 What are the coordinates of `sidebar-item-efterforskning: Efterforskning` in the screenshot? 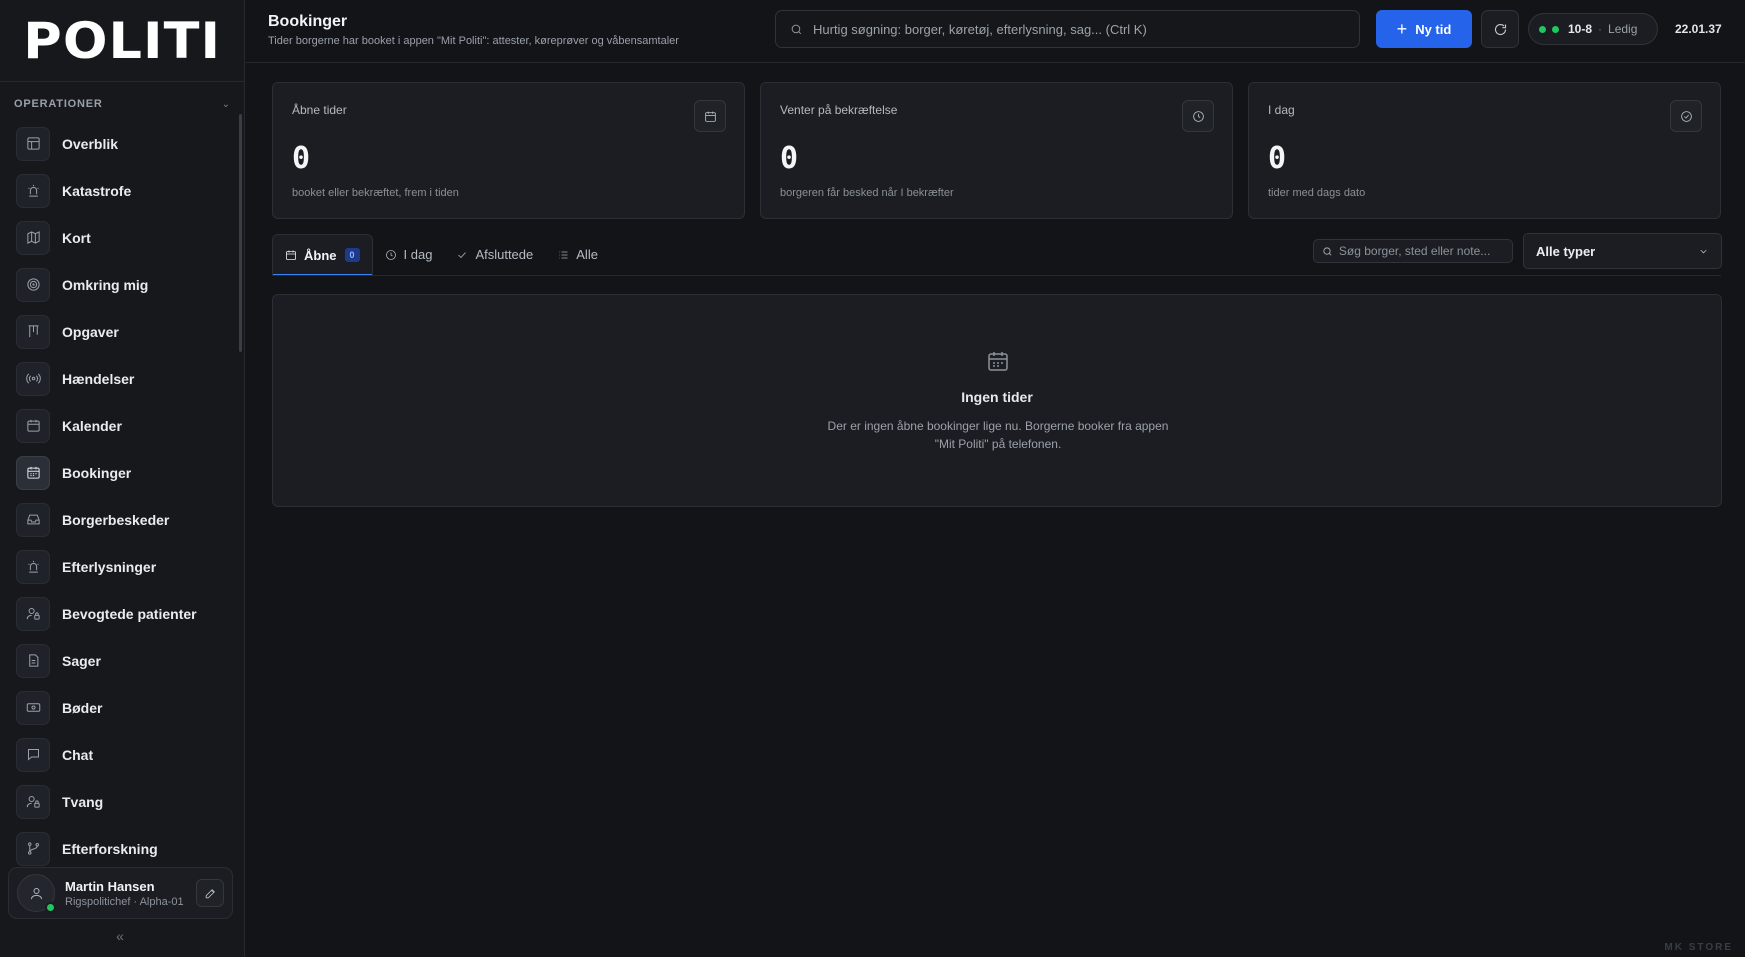 It's located at (120, 848).